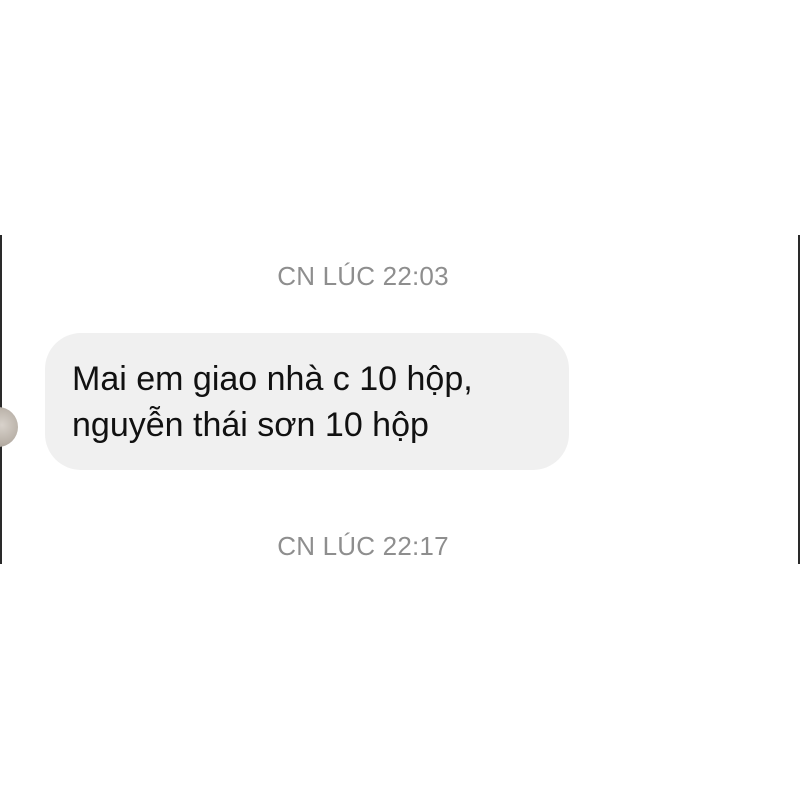 This screenshot has height=800, width=800. What do you see at coordinates (250, 425) in the screenshot?
I see `message-line-2: nguyễn thái sơn 10 hộp` at bounding box center [250, 425].